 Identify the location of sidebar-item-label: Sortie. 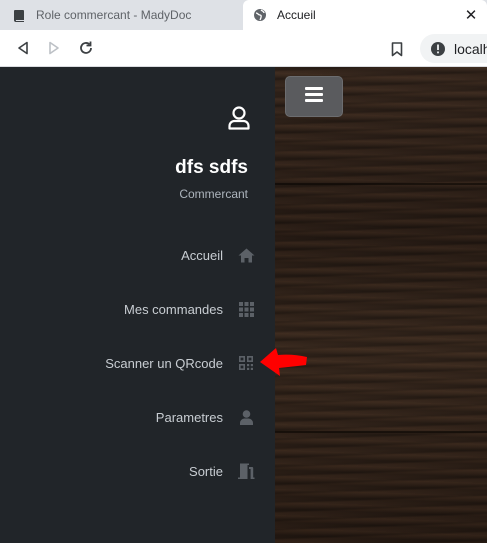
(206, 471).